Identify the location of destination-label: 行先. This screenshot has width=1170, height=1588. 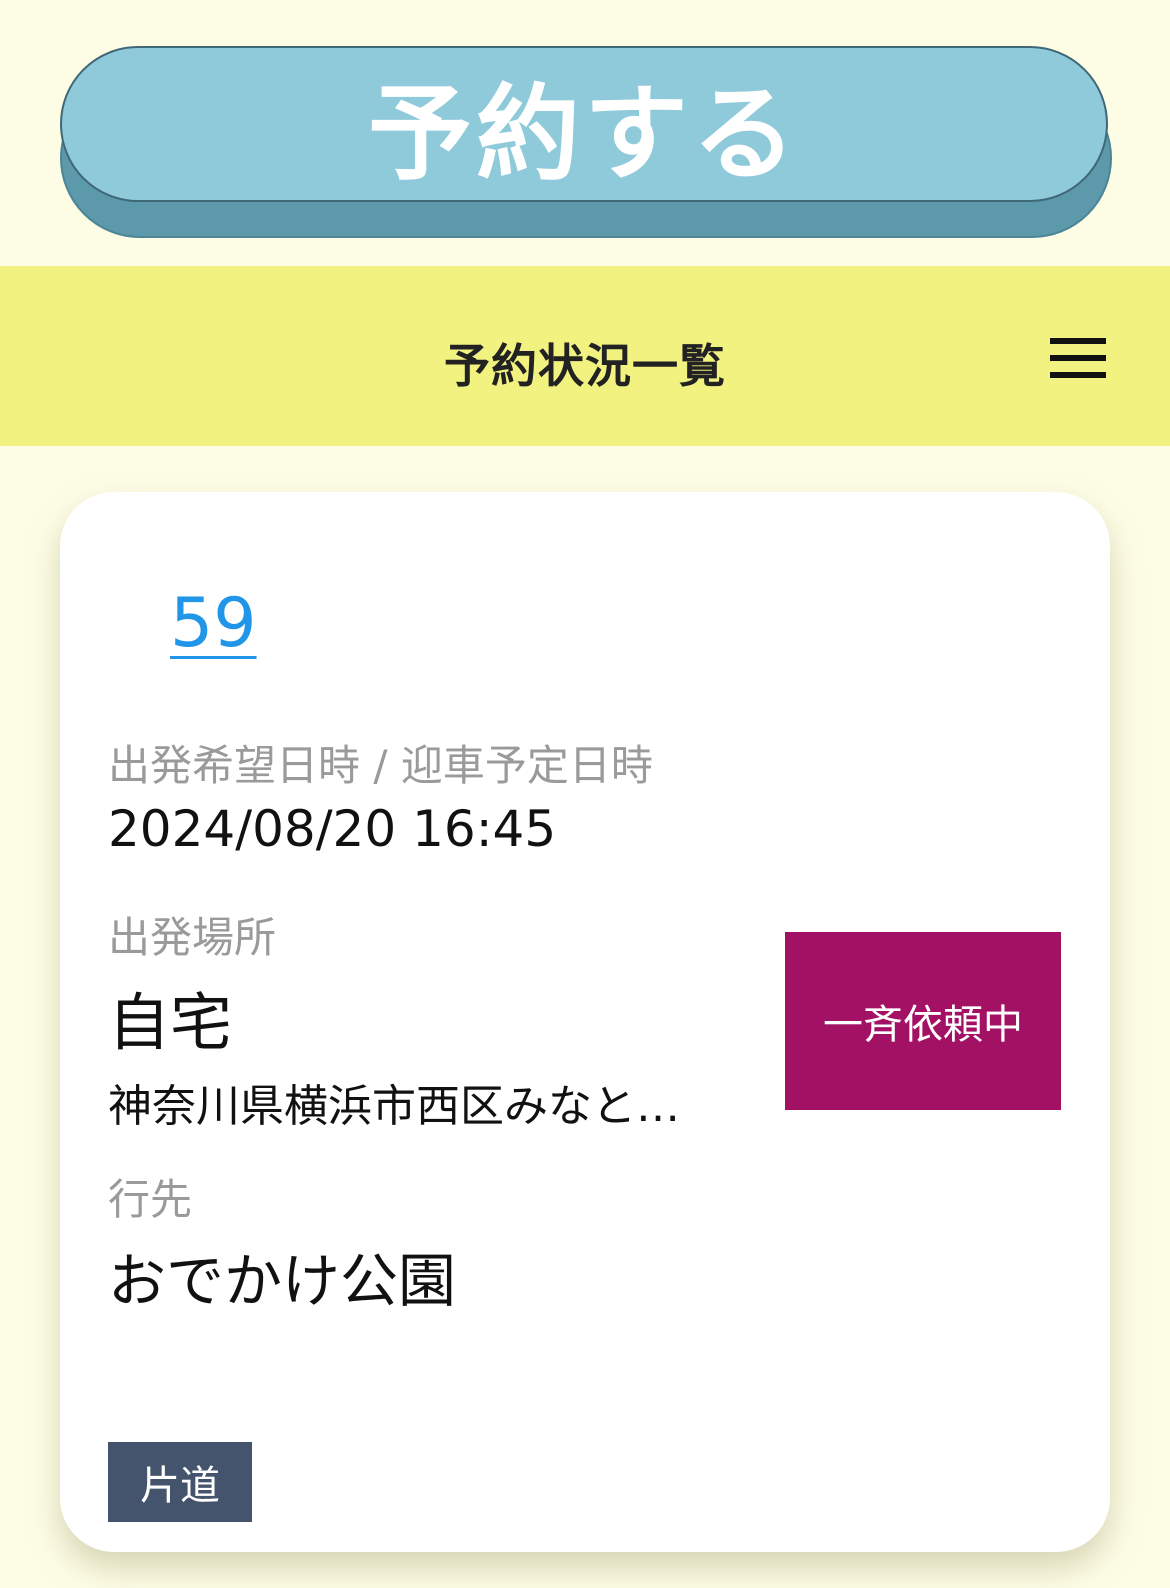
(150, 1199).